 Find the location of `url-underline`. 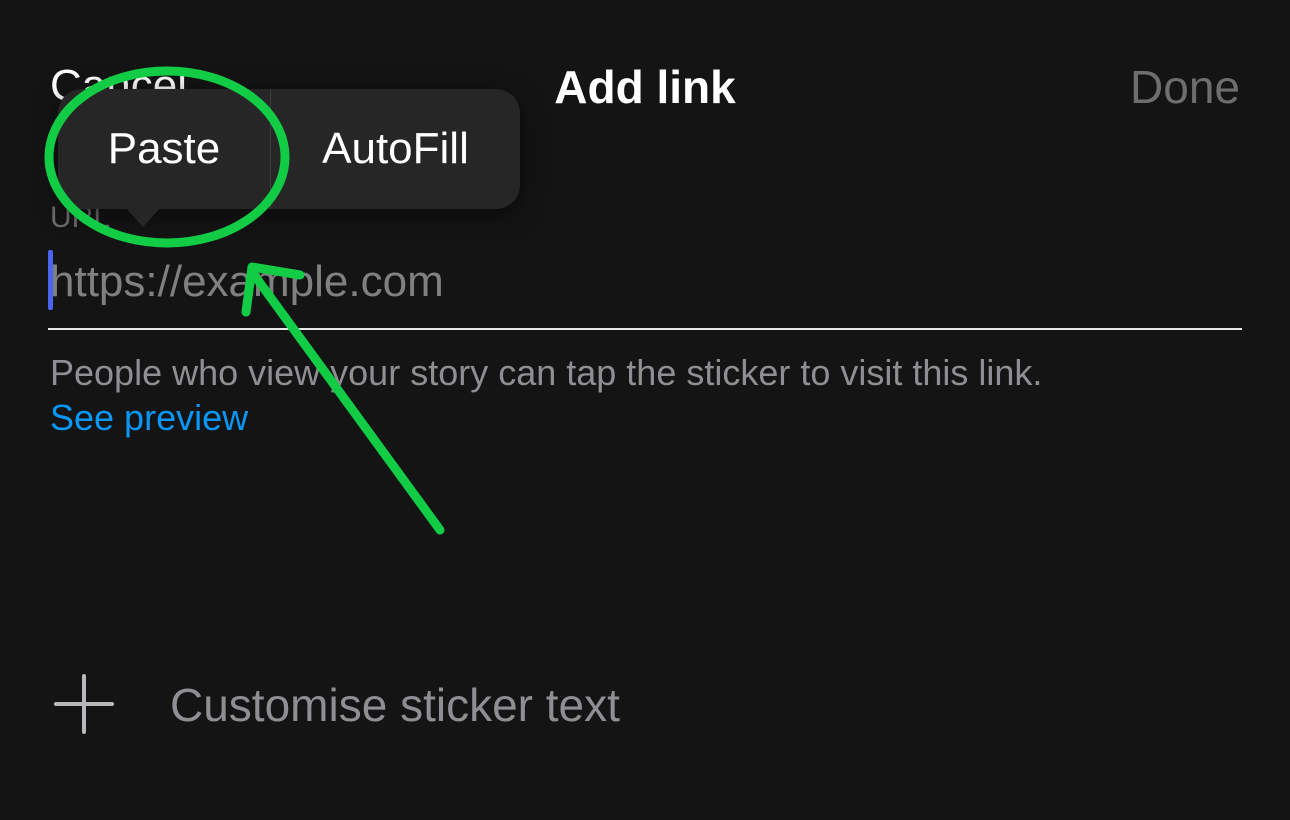

url-underline is located at coordinates (645, 329).